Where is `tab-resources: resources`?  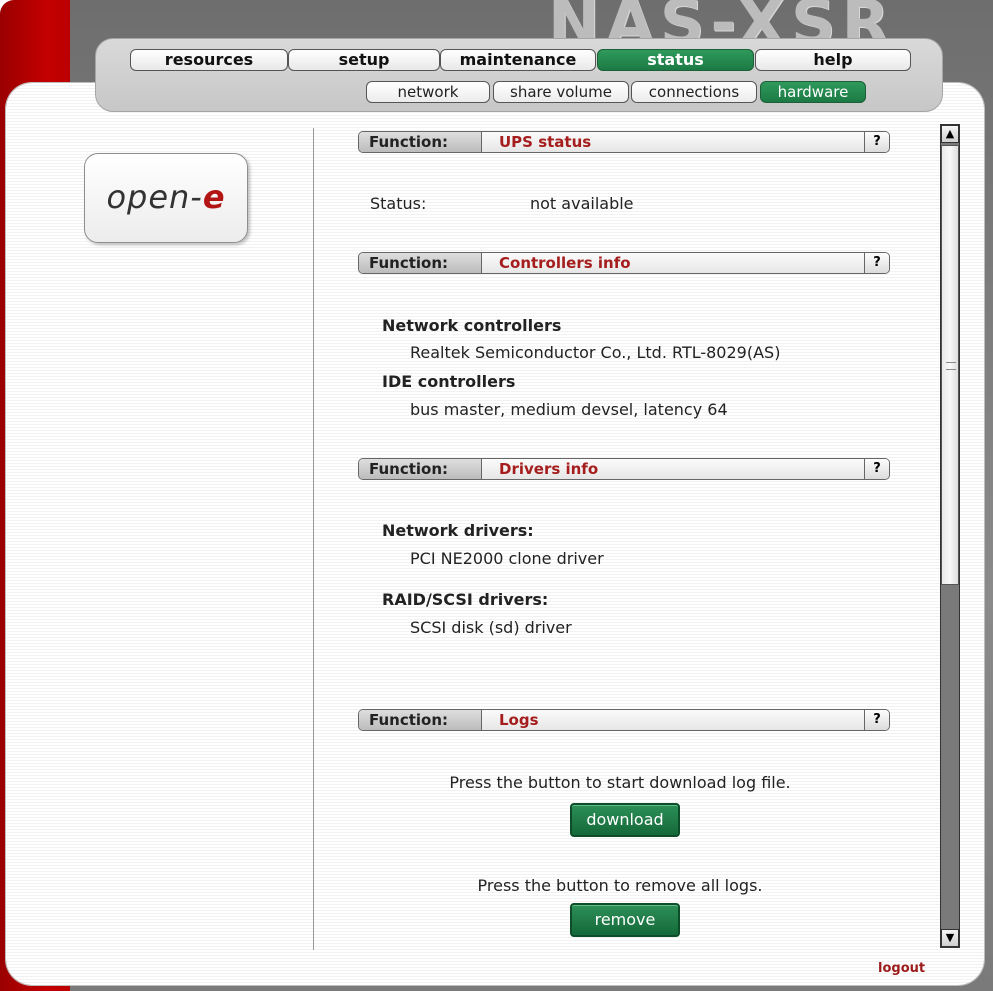
tab-resources: resources is located at coordinates (209, 60).